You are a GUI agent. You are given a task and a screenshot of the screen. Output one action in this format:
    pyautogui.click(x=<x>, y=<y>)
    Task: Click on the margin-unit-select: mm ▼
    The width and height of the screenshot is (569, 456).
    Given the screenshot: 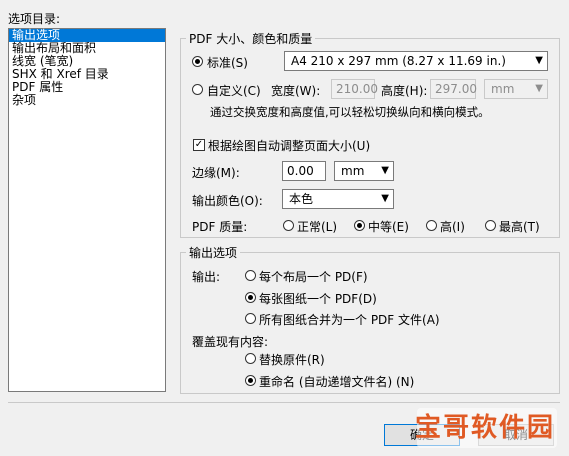 What is the action you would take?
    pyautogui.click(x=364, y=171)
    